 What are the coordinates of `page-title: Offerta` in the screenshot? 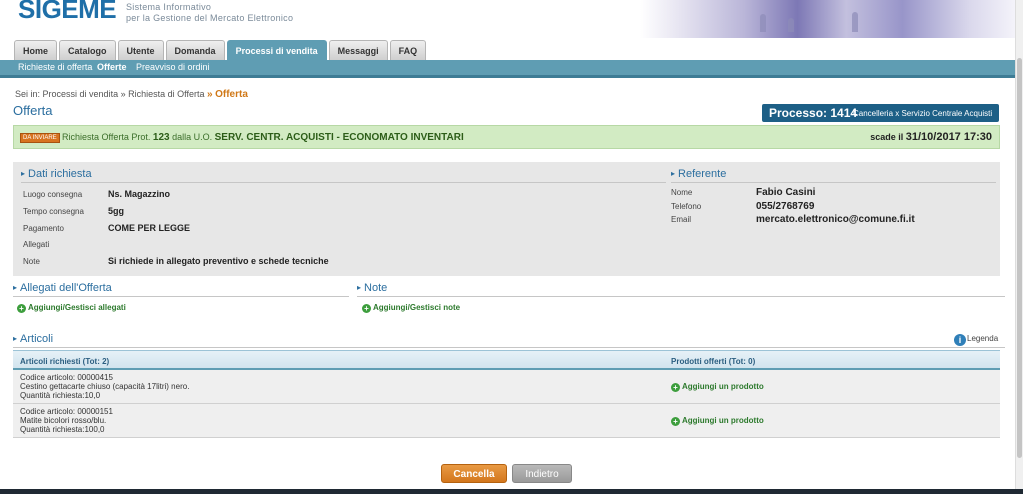 It's located at (33, 110).